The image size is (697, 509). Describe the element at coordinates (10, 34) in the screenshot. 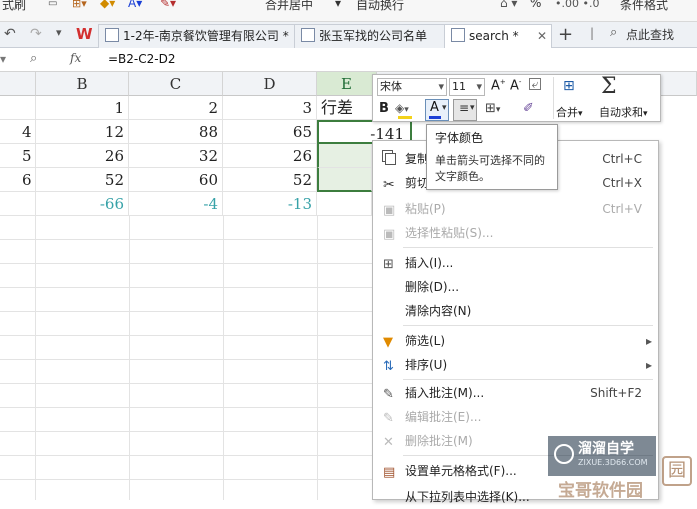

I see `undo-icon: ↶` at that location.